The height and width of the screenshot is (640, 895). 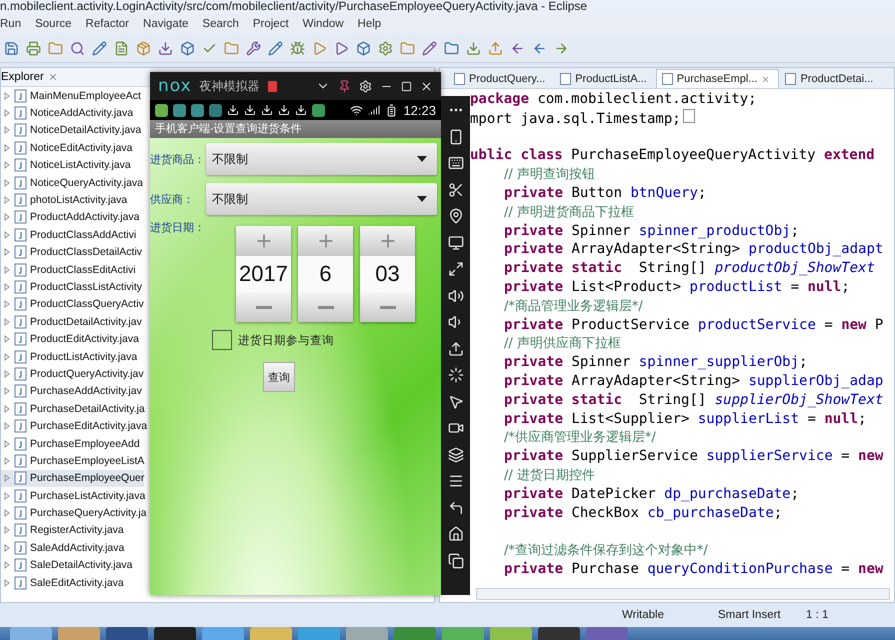 What do you see at coordinates (11, 48) in the screenshot?
I see `save-icon` at bounding box center [11, 48].